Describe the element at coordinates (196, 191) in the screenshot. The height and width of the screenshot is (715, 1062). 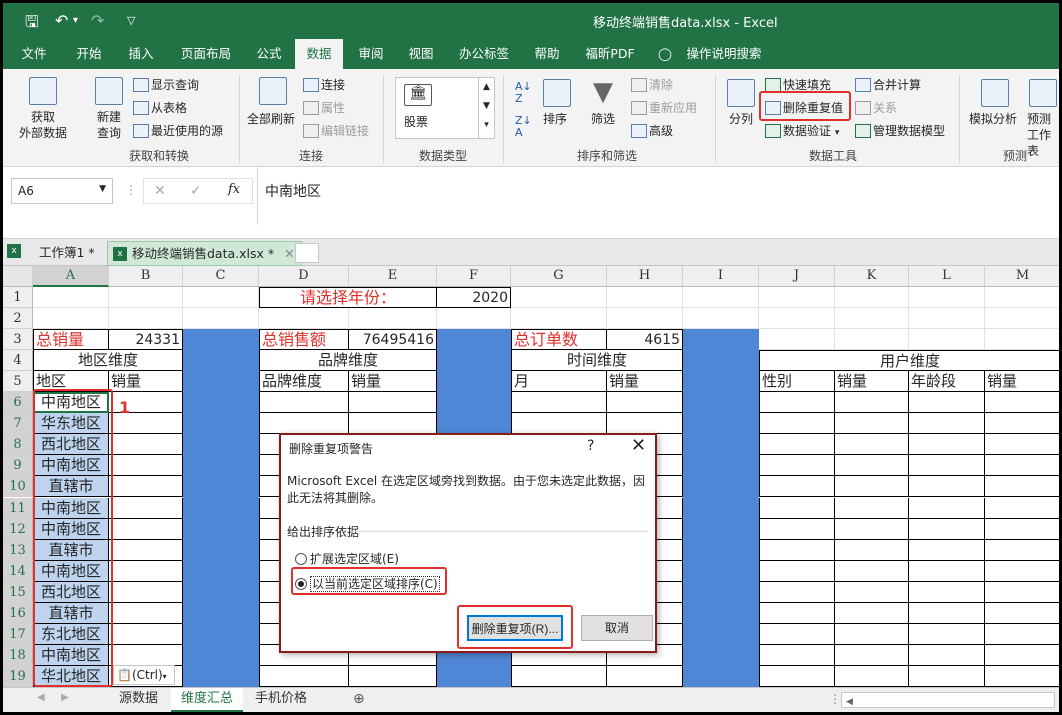
I see `enter-icon: ✓` at that location.